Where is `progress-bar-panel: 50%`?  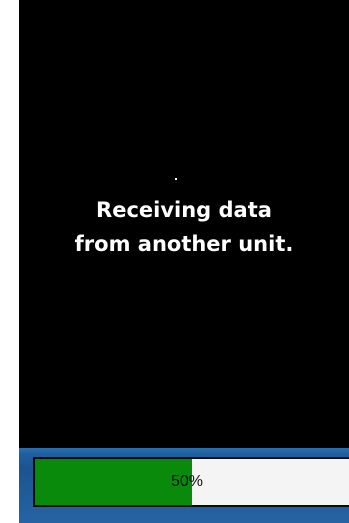 progress-bar-panel: 50% is located at coordinates (184, 485).